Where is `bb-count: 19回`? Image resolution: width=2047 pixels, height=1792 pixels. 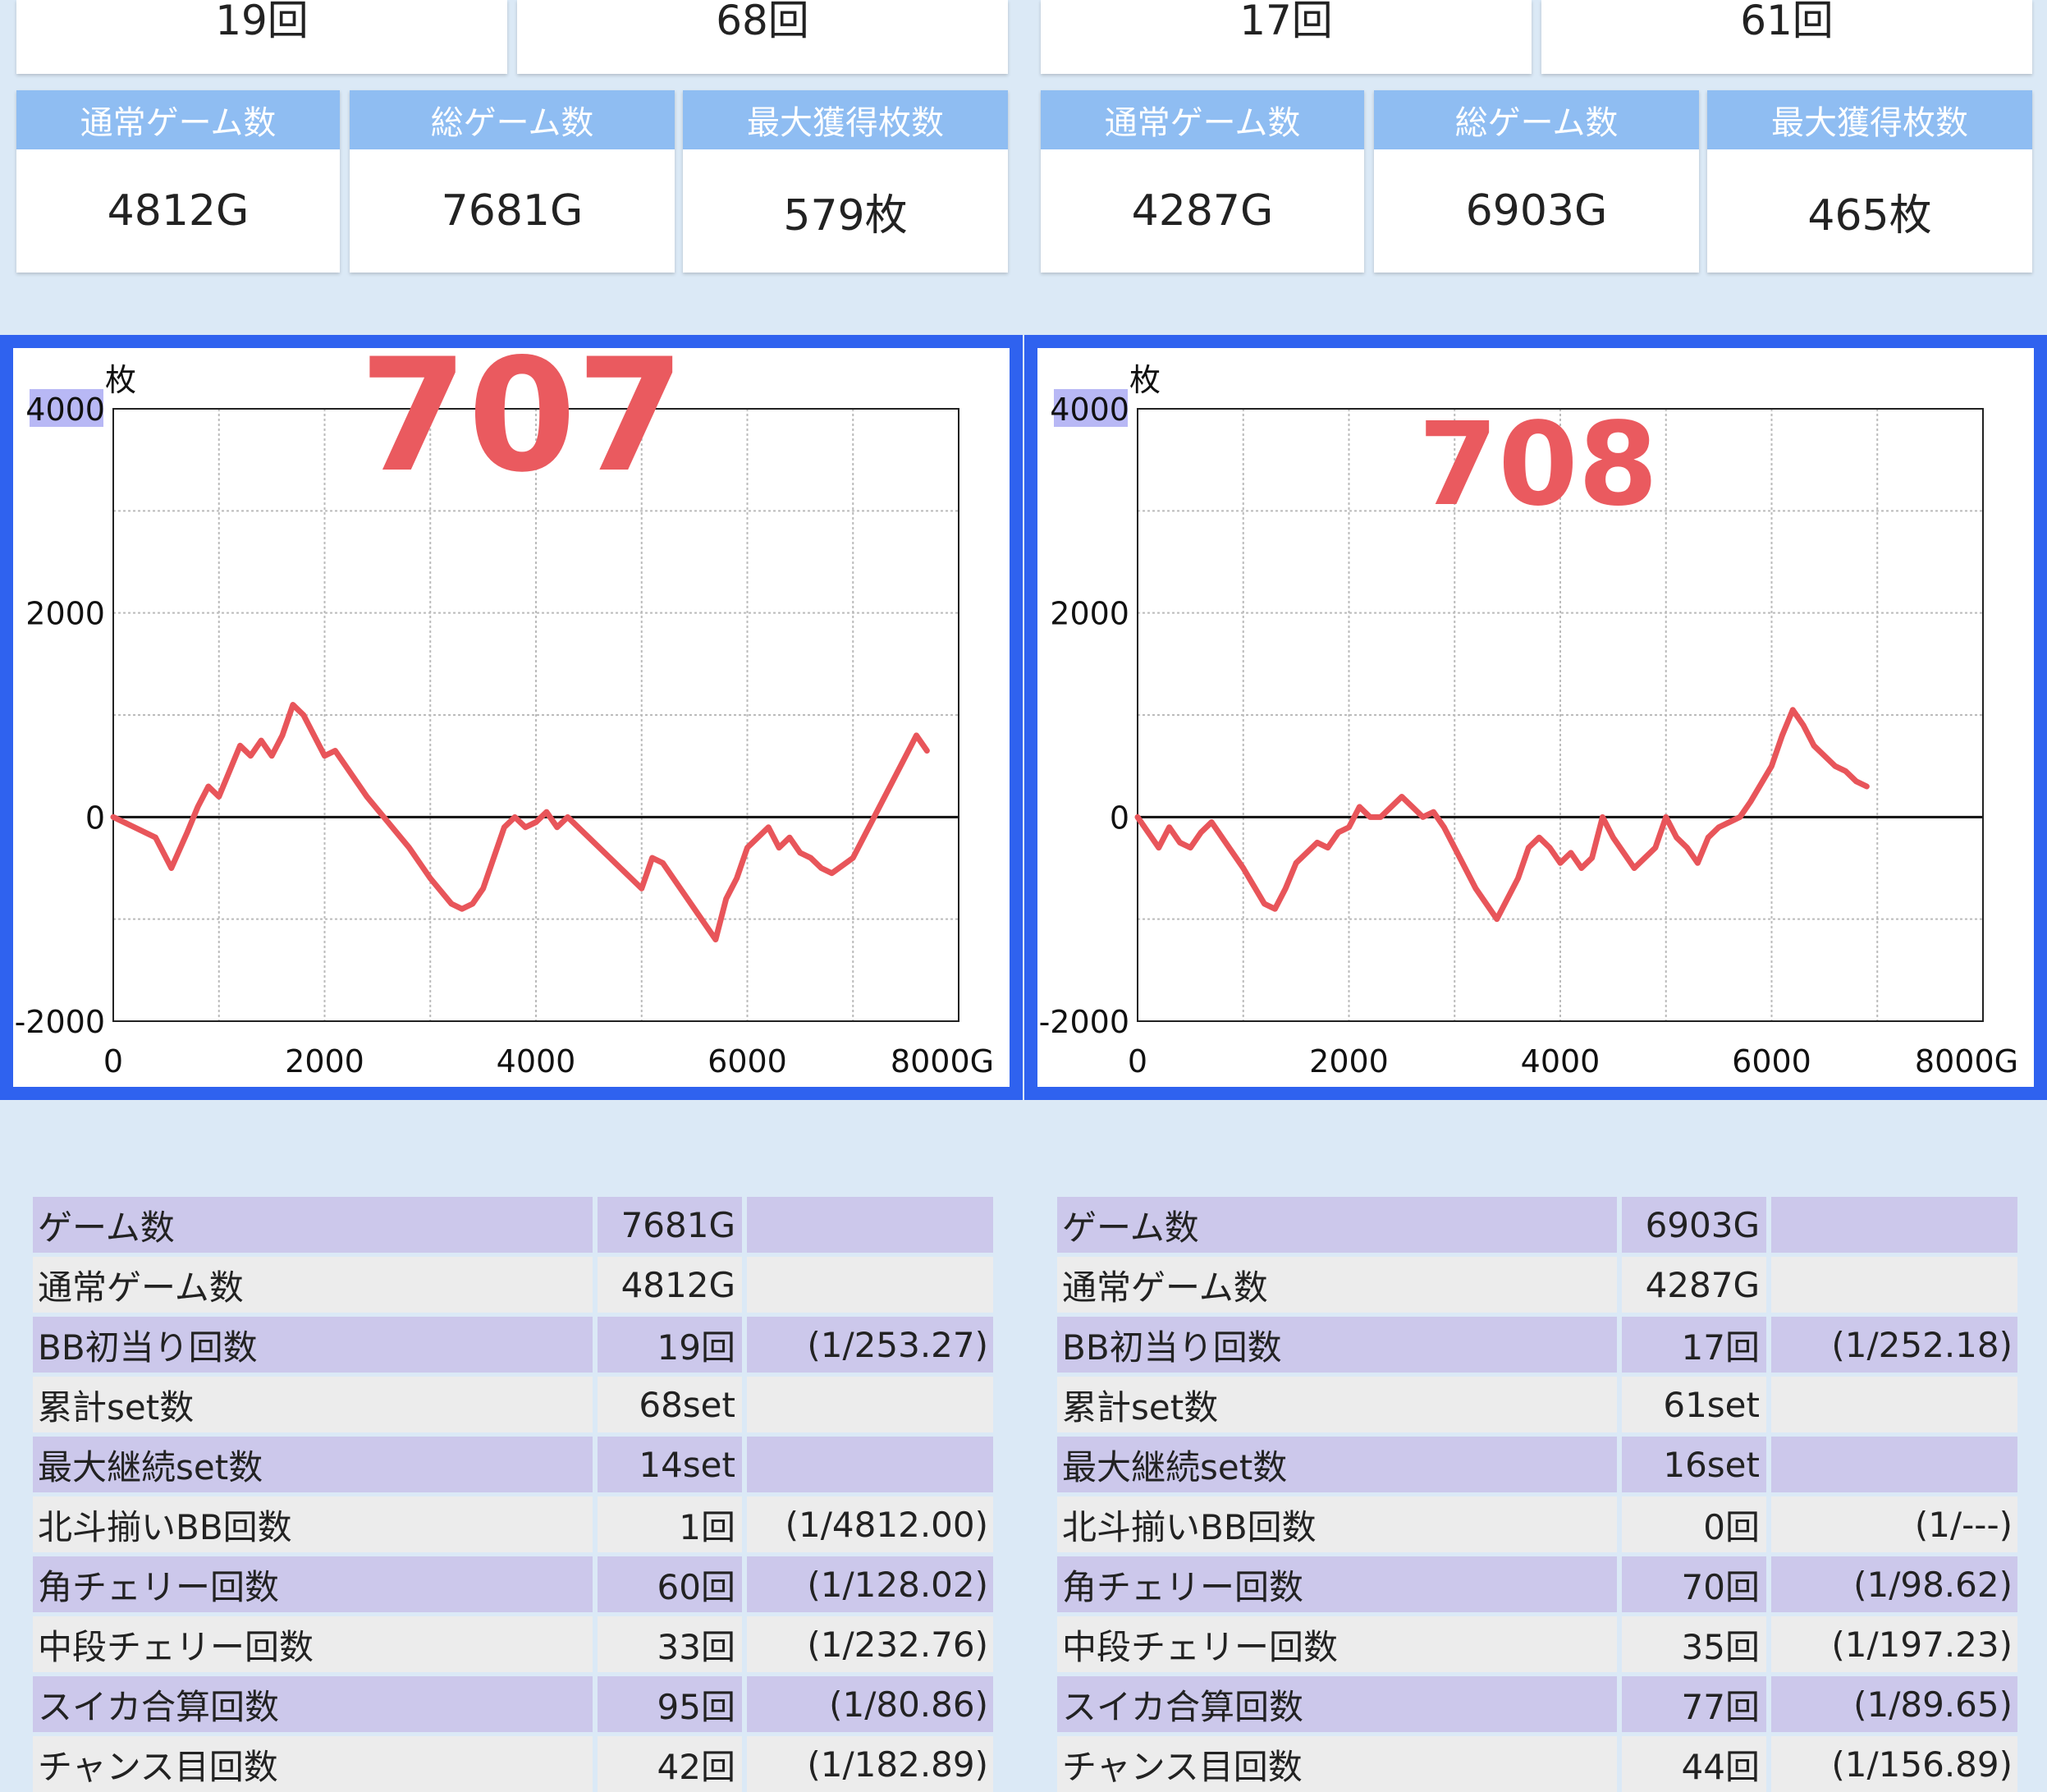 bb-count: 19回 is located at coordinates (262, 22).